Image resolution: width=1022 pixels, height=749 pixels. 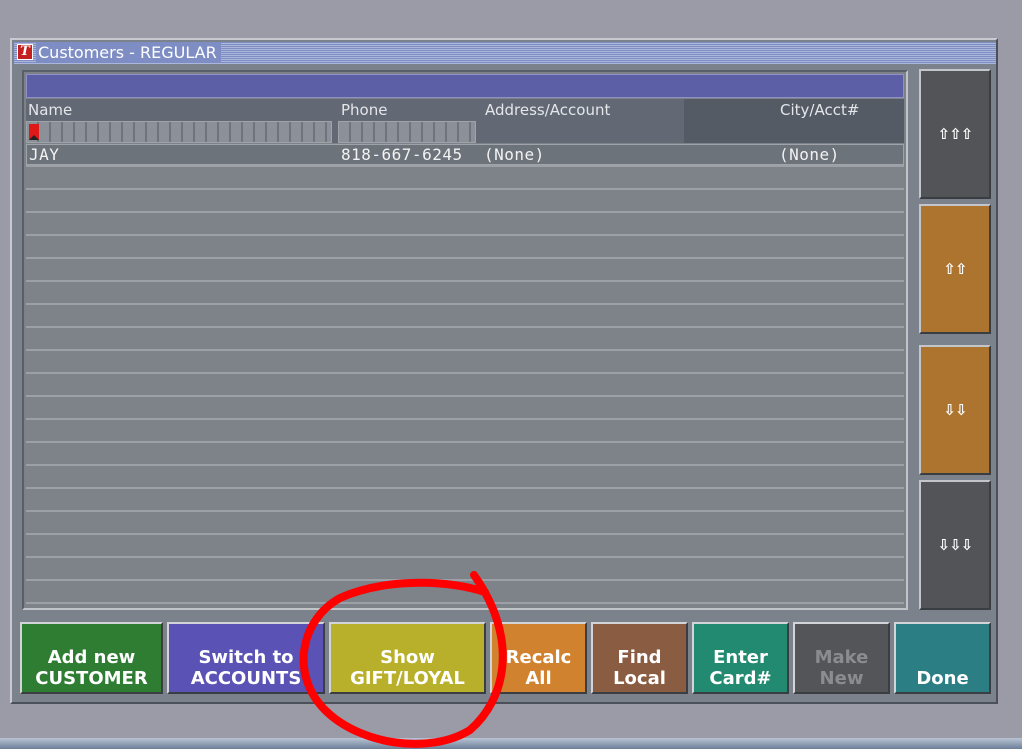 What do you see at coordinates (364, 110) in the screenshot?
I see `column-header-phone: Phone` at bounding box center [364, 110].